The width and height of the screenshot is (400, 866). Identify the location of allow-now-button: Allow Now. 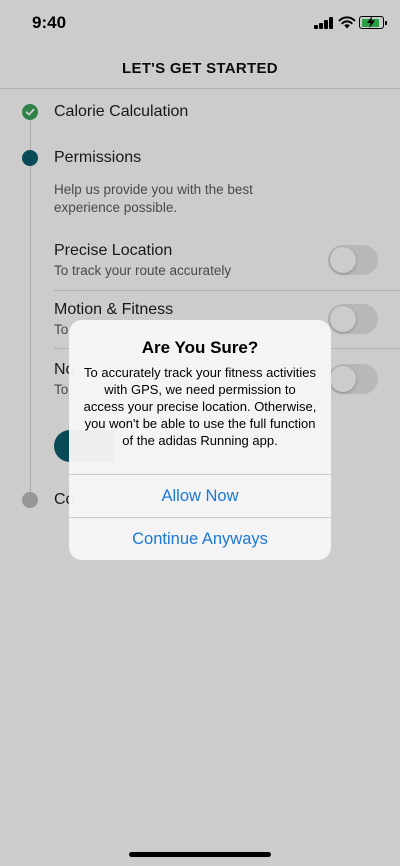
(200, 496).